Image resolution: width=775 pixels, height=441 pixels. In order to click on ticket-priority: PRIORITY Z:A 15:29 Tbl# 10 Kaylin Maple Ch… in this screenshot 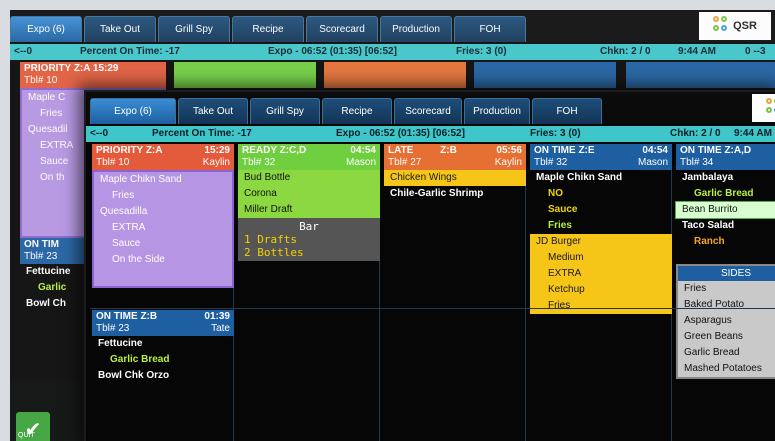, I will do `click(163, 216)`.